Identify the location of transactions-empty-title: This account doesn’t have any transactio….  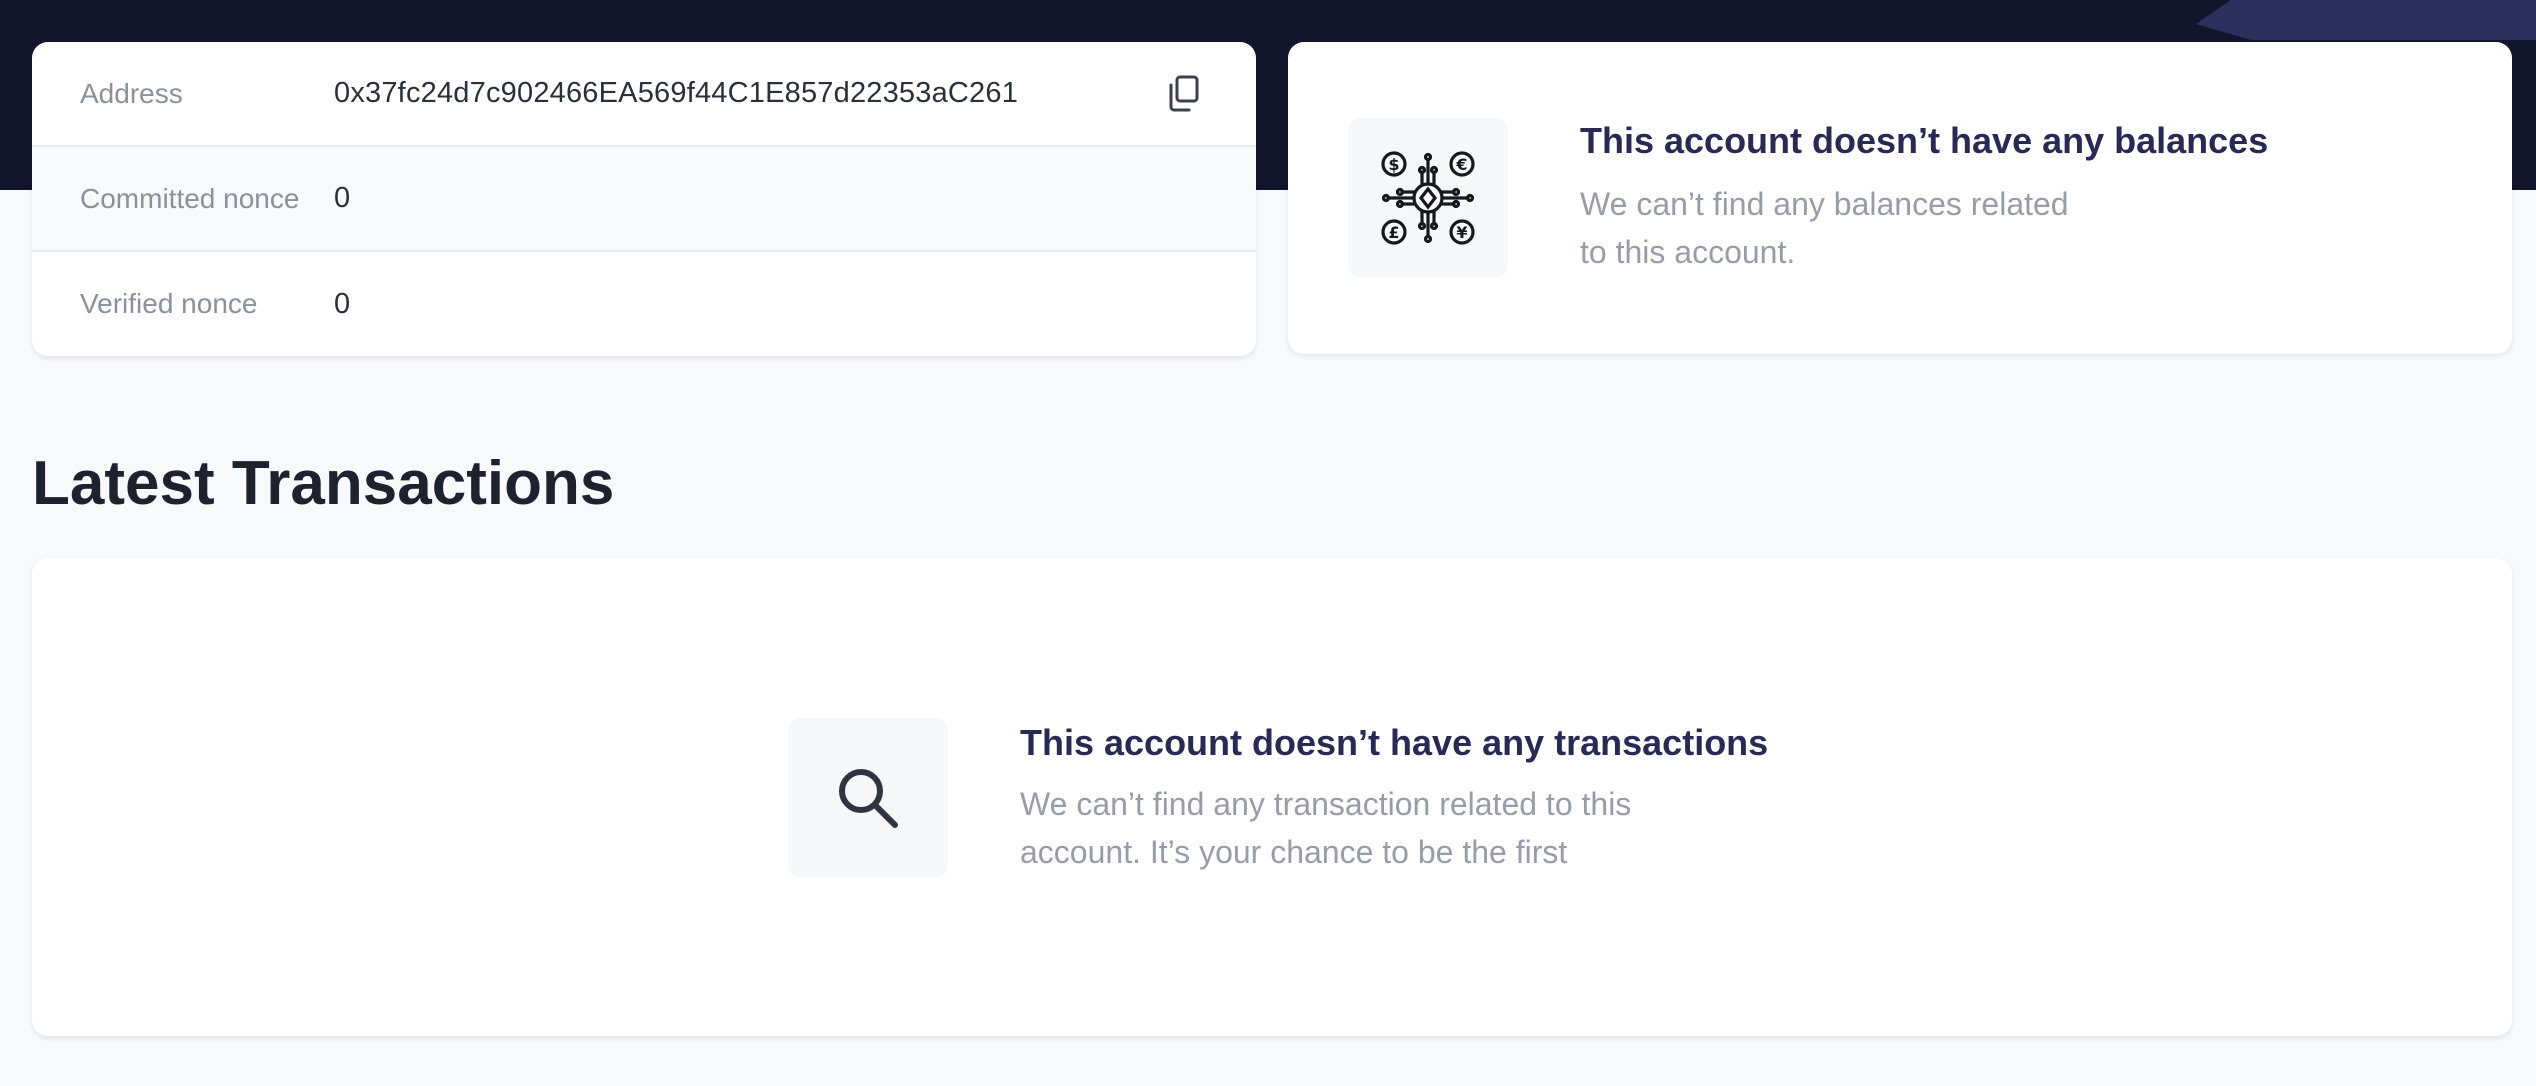
(1394, 742).